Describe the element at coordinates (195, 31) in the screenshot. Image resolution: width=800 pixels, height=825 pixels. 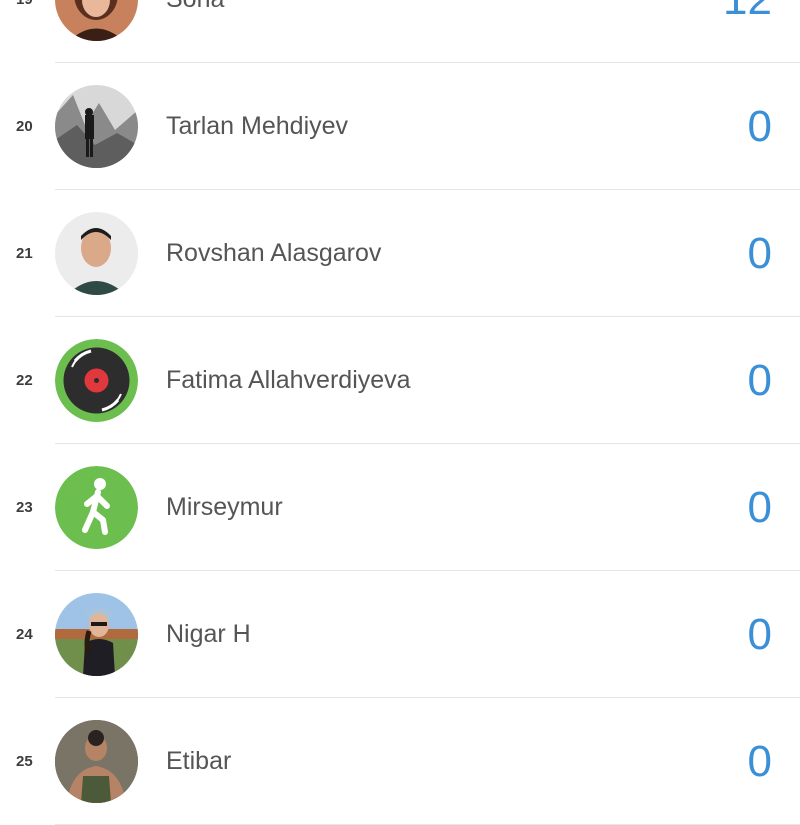
I see `user-name: Sona` at that location.